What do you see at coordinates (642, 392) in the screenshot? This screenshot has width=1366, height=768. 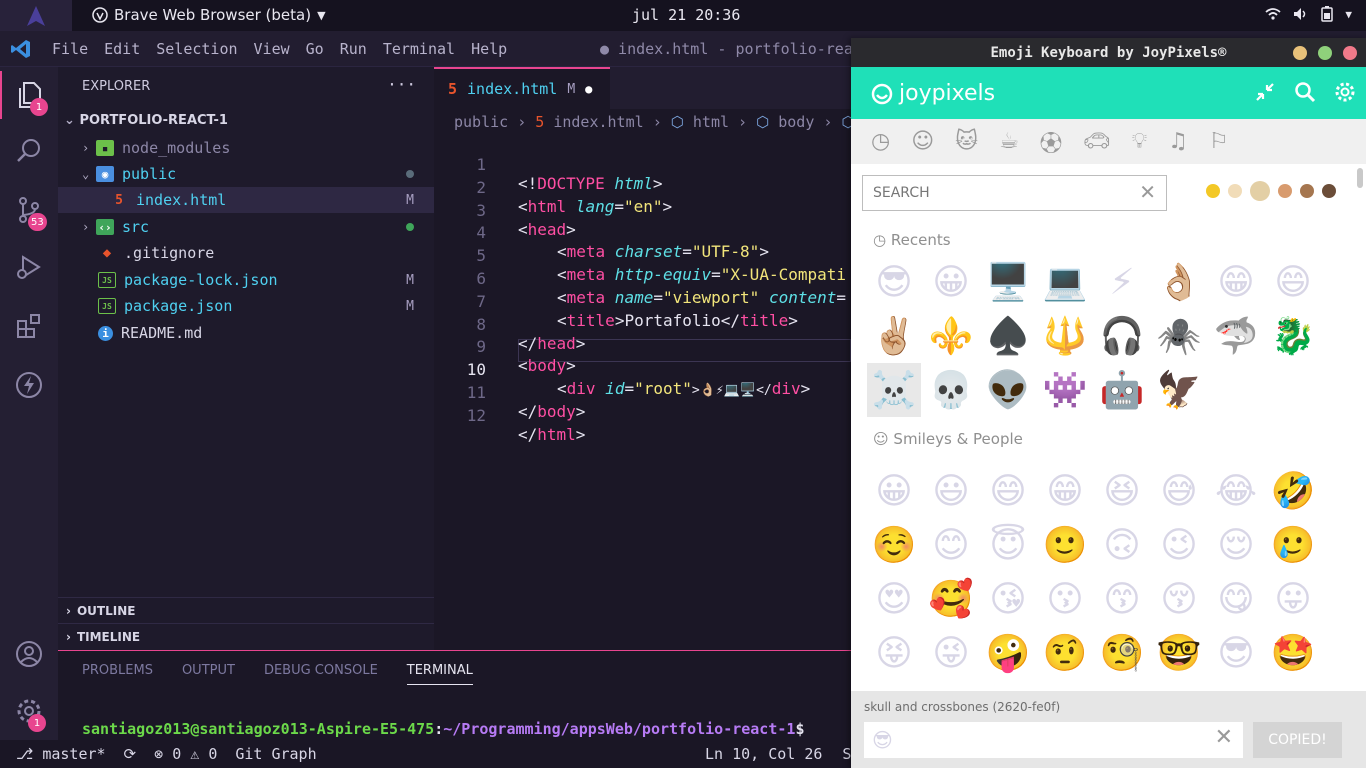 I see `code-line: 11 </body>` at bounding box center [642, 392].